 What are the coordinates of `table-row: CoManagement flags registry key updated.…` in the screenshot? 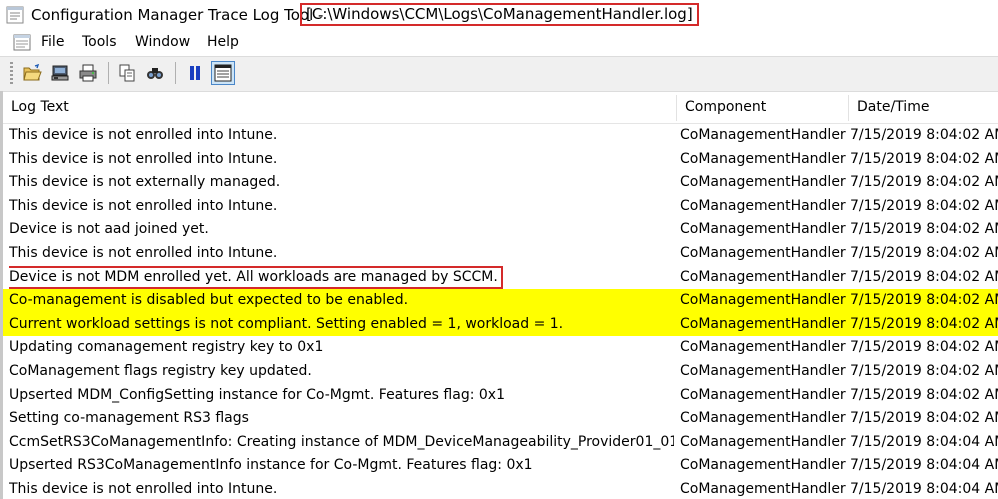 It's located at (500, 372).